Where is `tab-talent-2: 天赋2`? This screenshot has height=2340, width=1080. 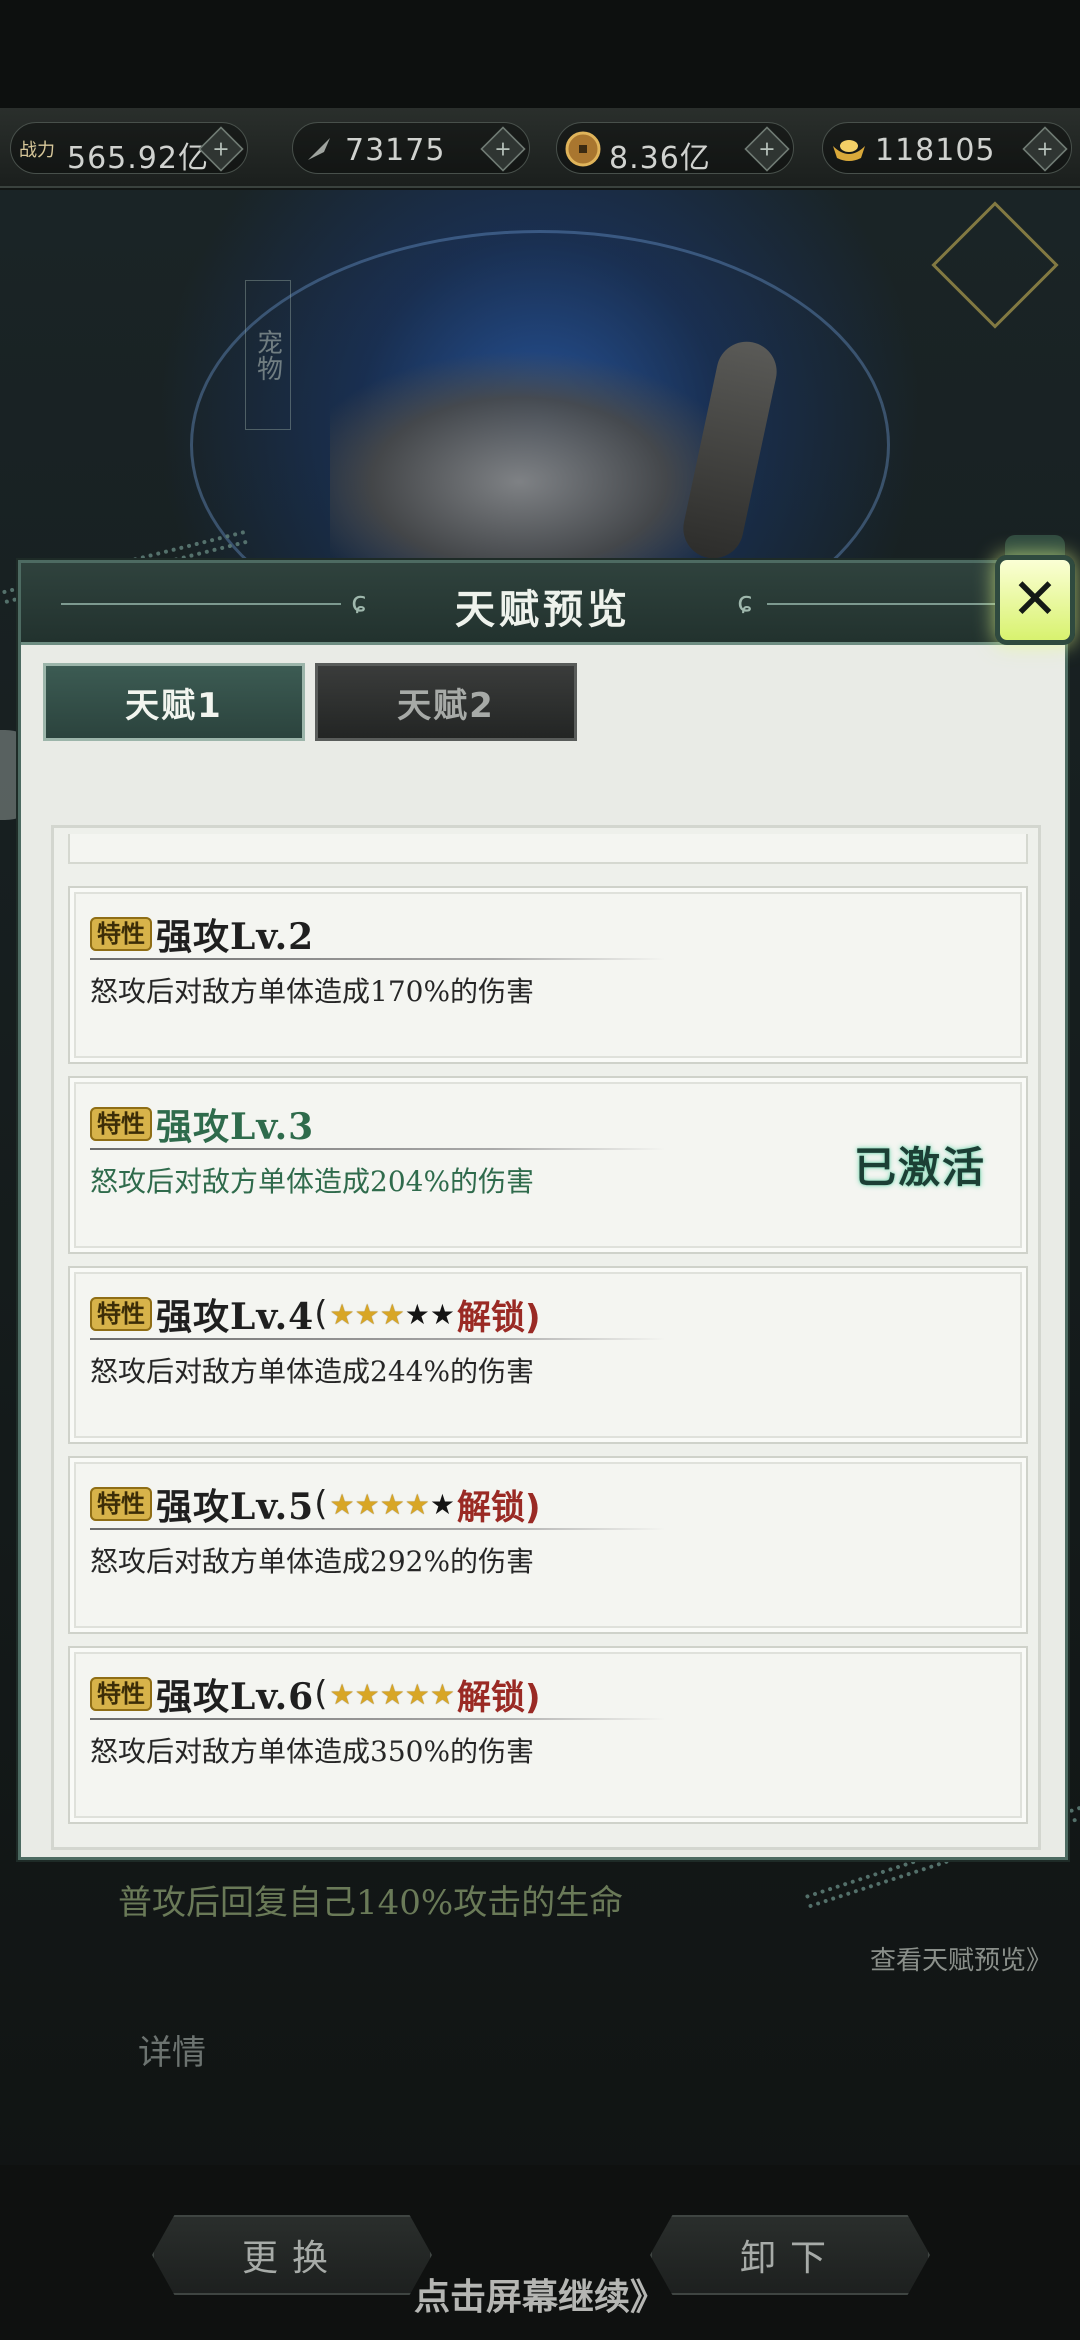 tab-talent-2: 天赋2 is located at coordinates (446, 702).